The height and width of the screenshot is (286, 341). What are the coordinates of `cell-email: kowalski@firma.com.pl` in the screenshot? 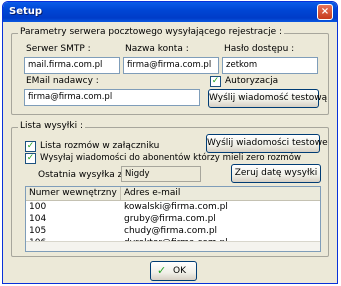 It's located at (176, 207).